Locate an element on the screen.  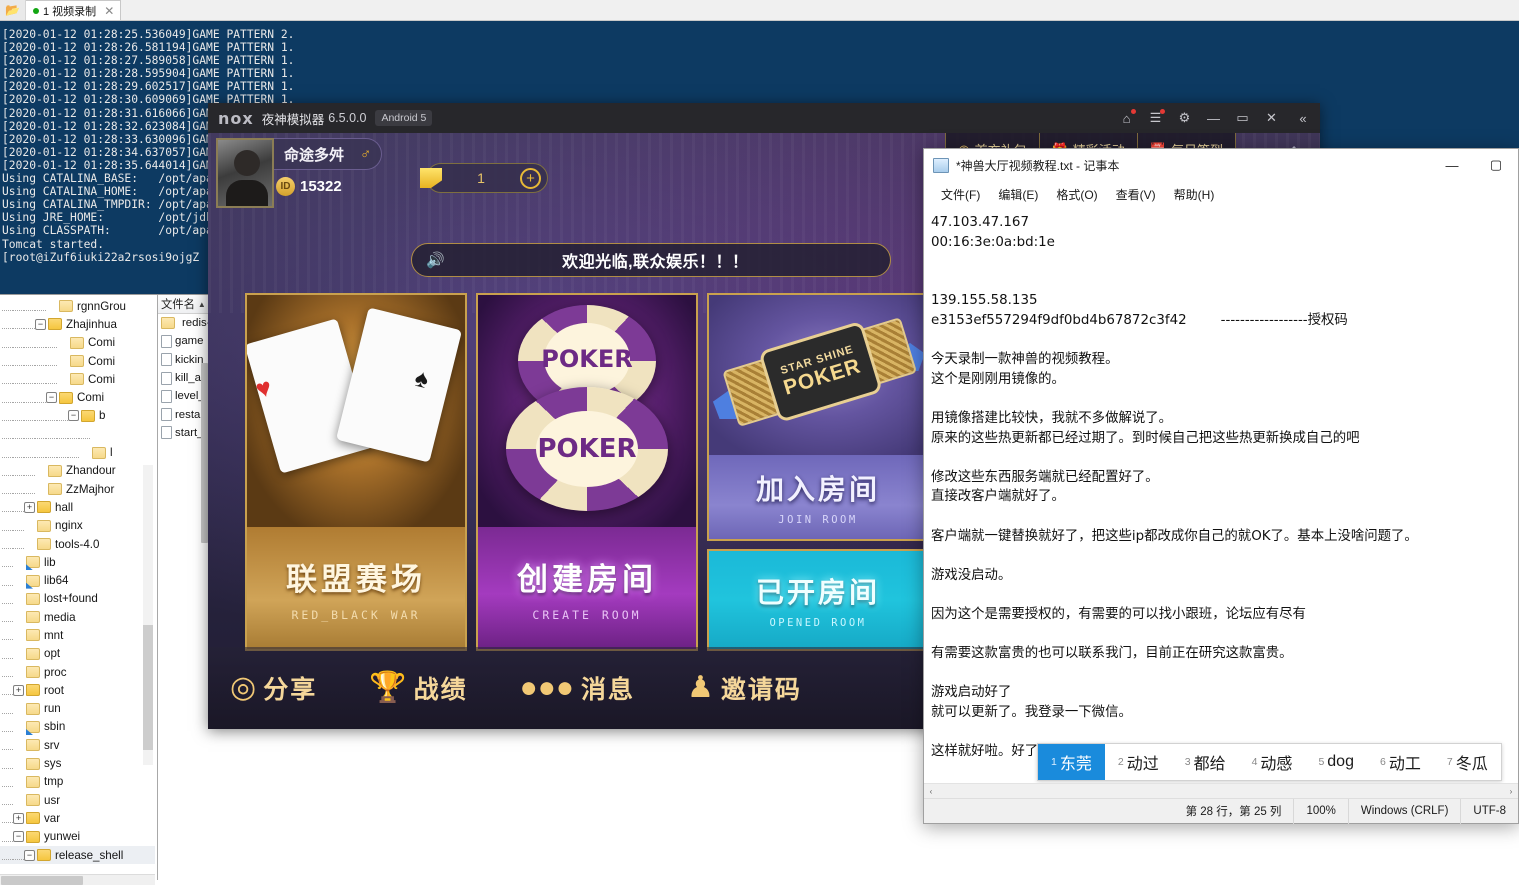
tree-item-Zhajinhua: − Zhajinhua is located at coordinates (77, 324).